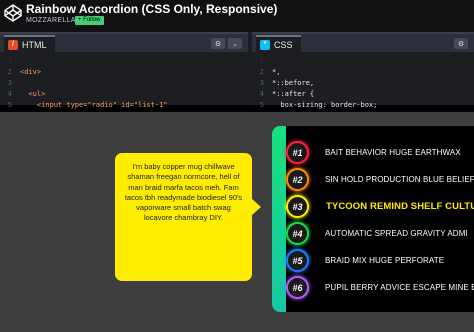 The width and height of the screenshot is (474, 332). I want to click on html-icon: /, so click(13, 44).